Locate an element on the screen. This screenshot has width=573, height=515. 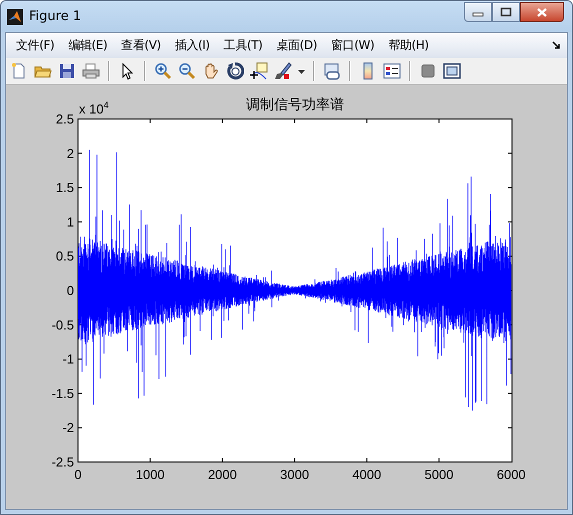
menu-item: 窗口(W) is located at coordinates (353, 45).